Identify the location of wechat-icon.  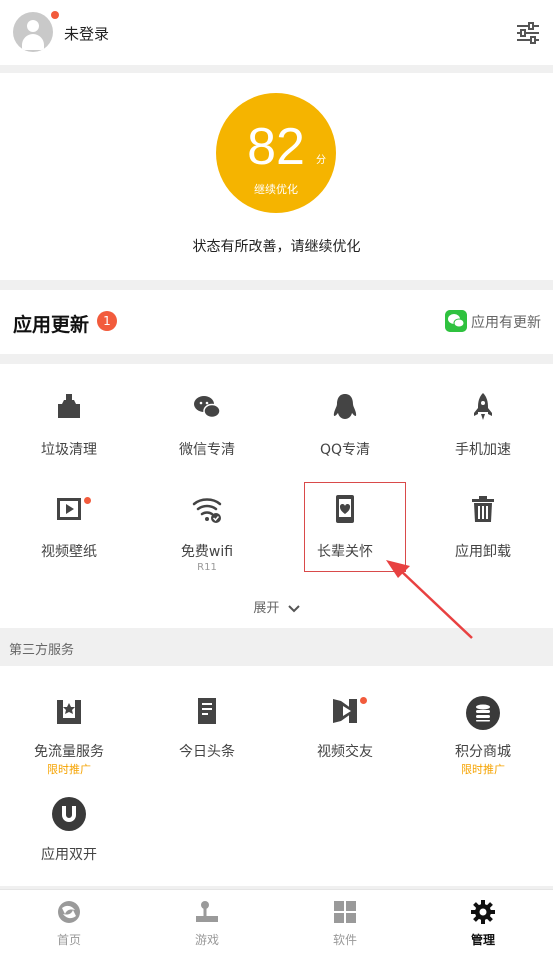
(456, 321).